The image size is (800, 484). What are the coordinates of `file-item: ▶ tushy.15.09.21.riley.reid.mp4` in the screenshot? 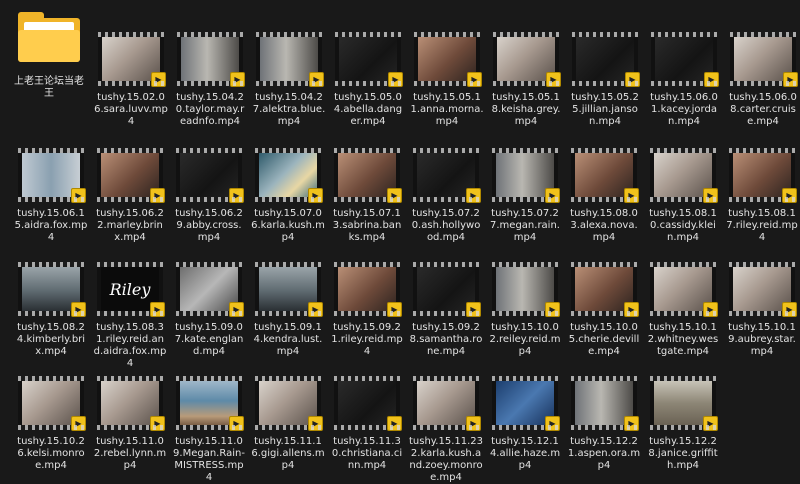 It's located at (367, 310).